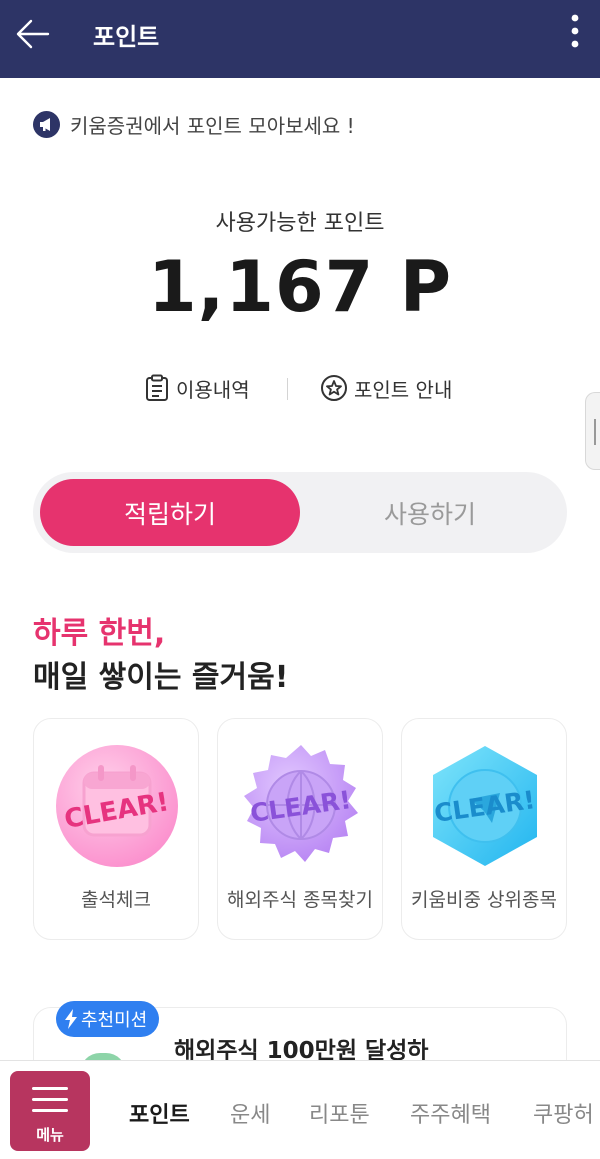  Describe the element at coordinates (575, 32) in the screenshot. I see `more-vertical-icon` at that location.